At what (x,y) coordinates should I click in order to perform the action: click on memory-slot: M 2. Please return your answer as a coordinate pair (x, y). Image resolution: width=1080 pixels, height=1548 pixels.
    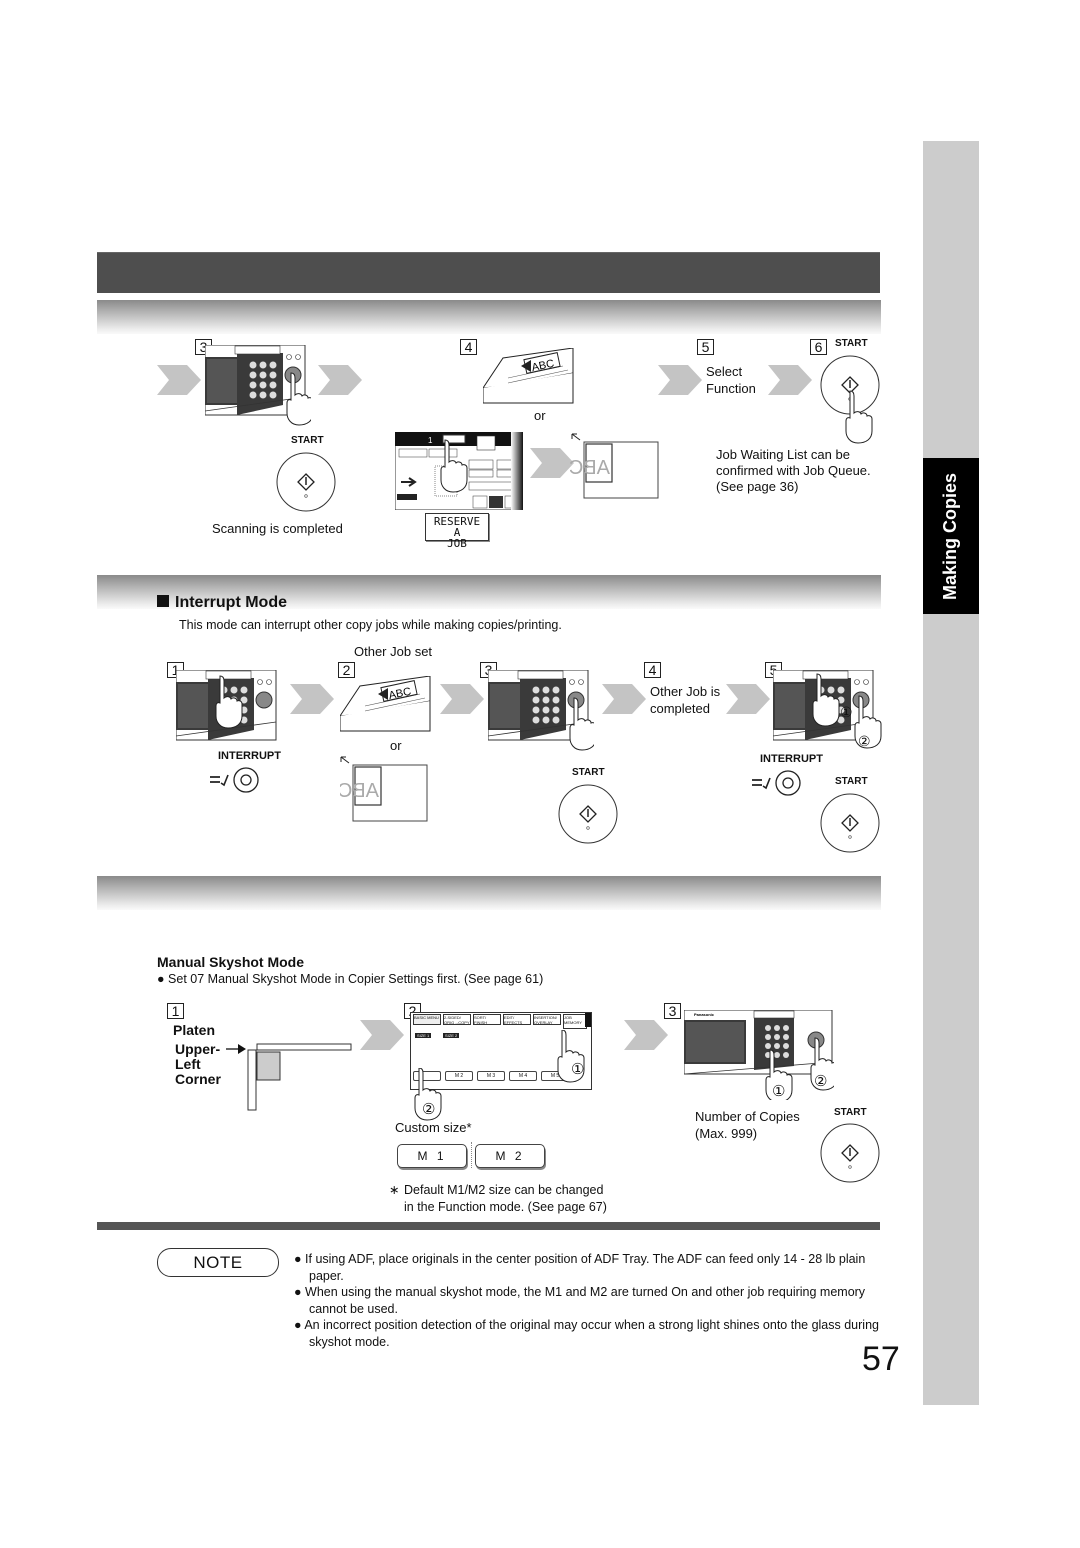
    Looking at the image, I should click on (459, 1076).